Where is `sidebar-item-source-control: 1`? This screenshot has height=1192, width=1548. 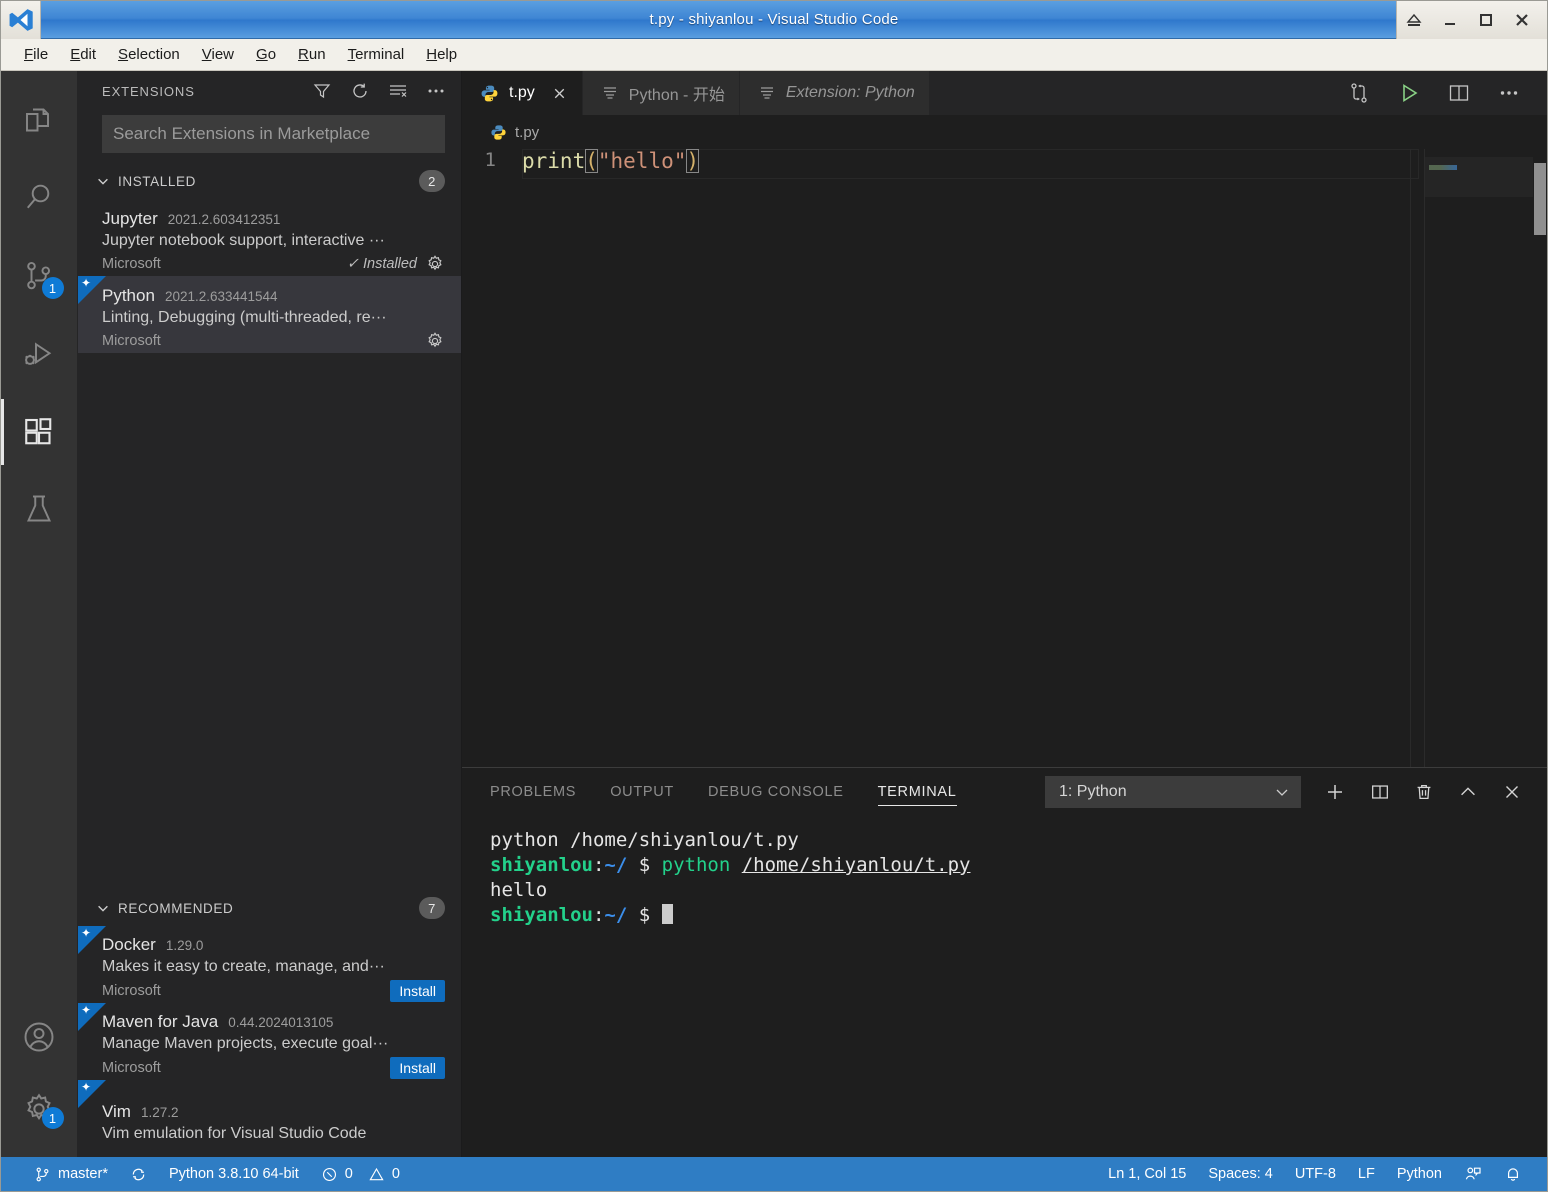
sidebar-item-source-control: 1 is located at coordinates (39, 276).